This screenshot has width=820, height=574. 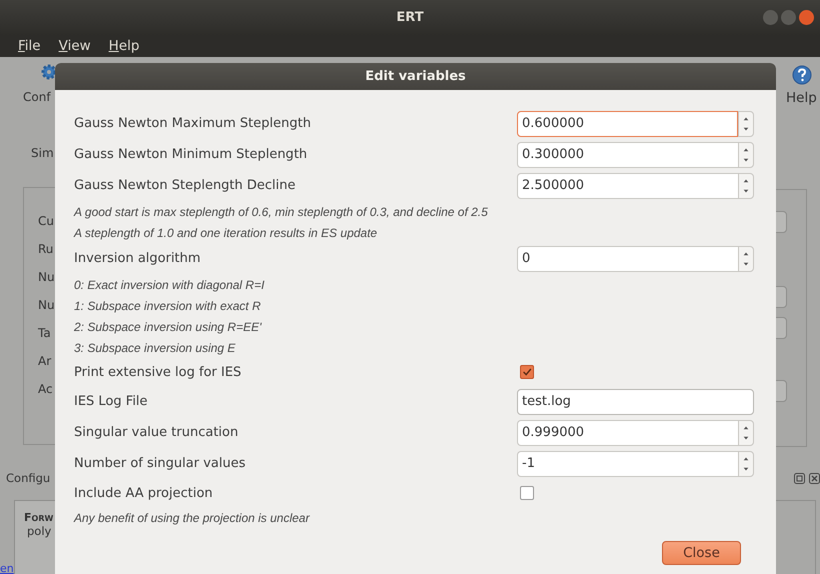 I want to click on toolbar-label: Help, so click(x=801, y=98).